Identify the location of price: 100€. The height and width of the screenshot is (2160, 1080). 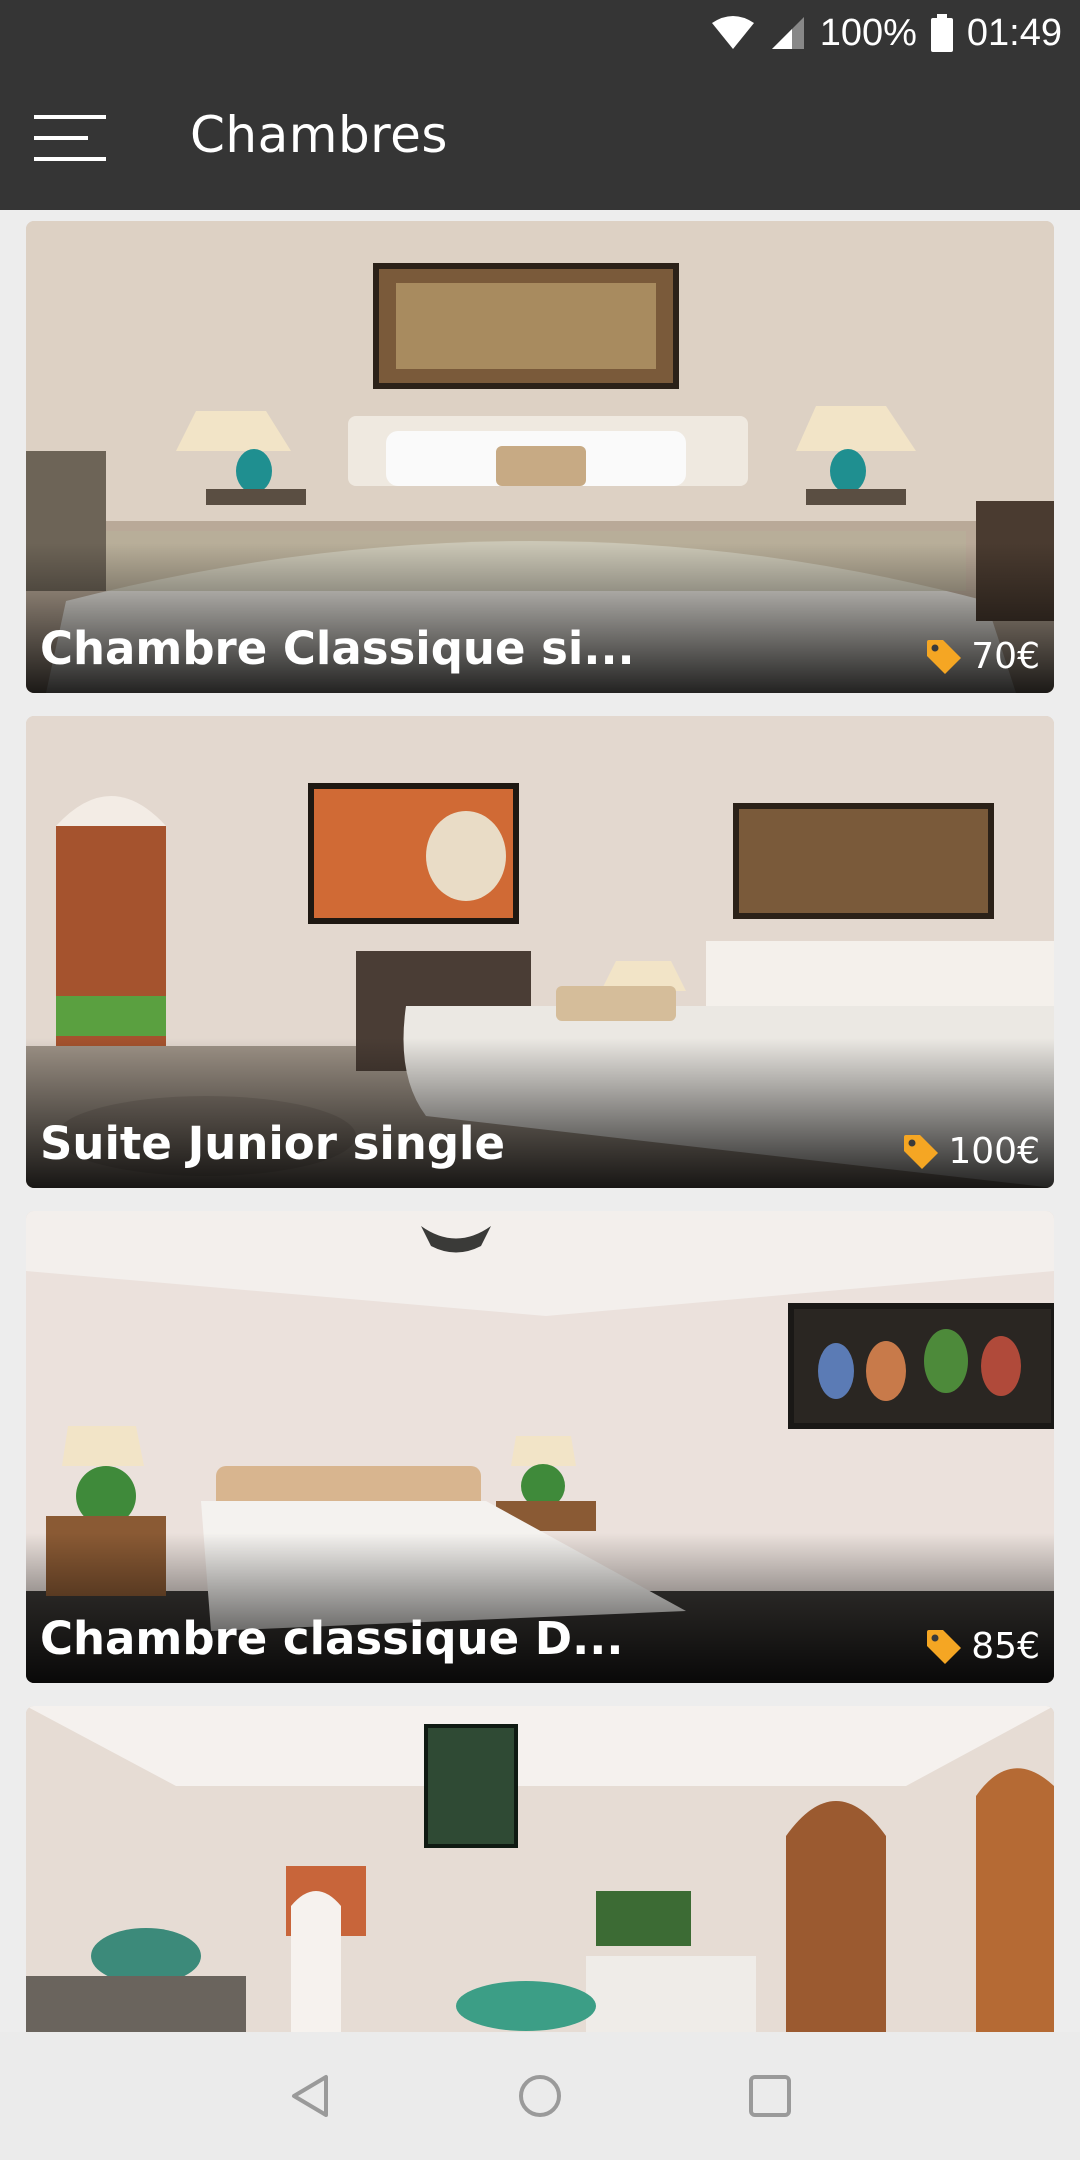
(971, 1151).